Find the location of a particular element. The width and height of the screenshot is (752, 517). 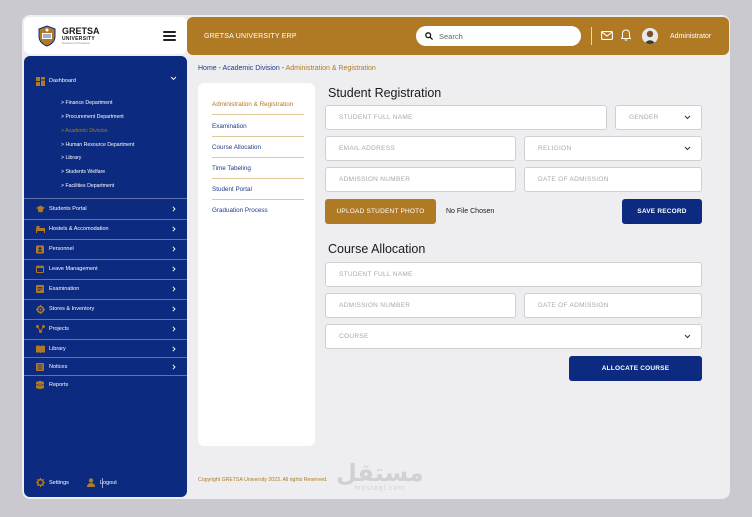

file-status: No File Chosen is located at coordinates (470, 211).